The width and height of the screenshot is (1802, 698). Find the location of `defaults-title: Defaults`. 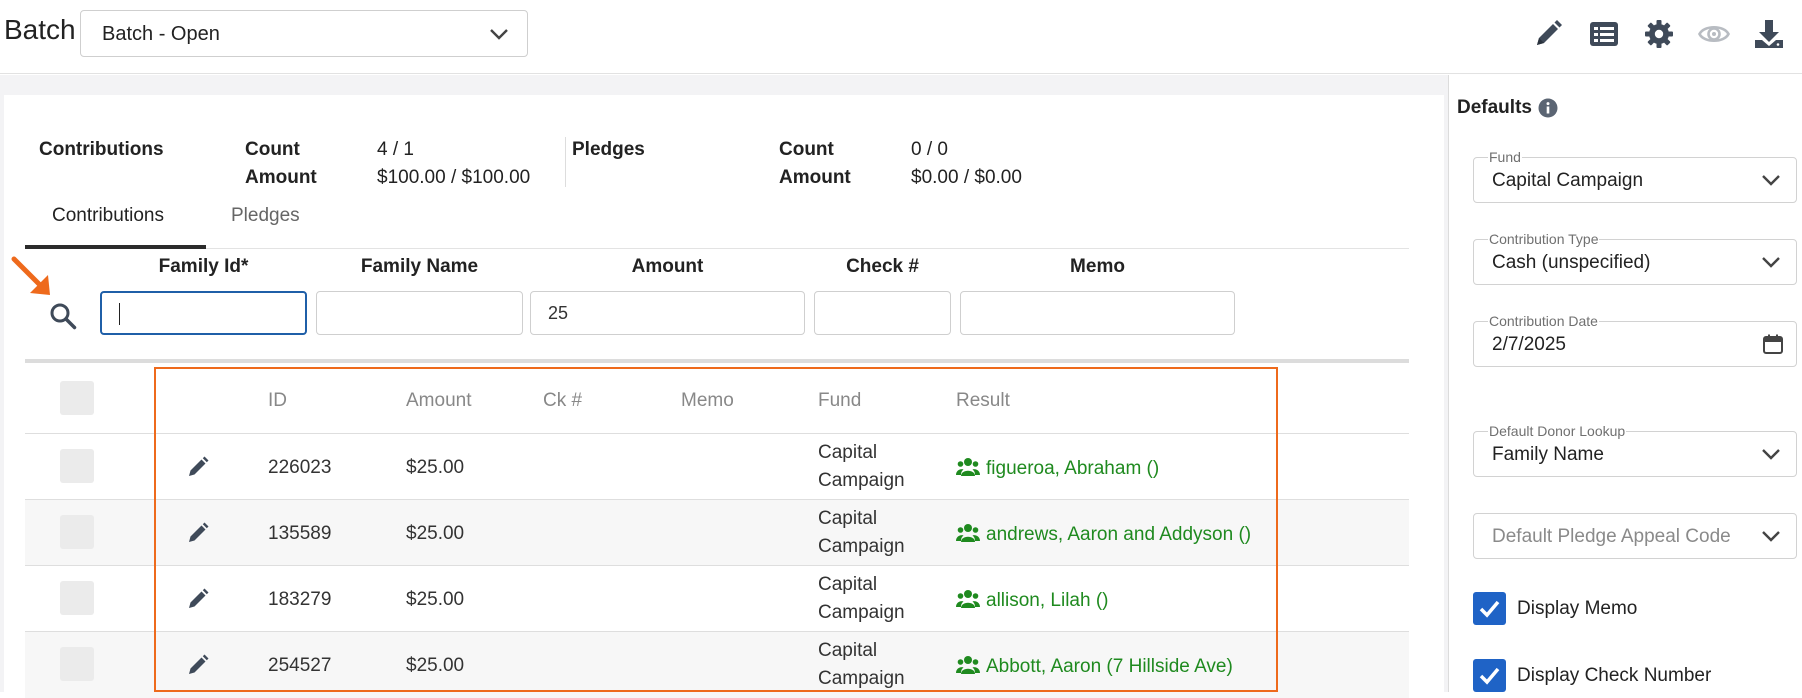

defaults-title: Defaults is located at coordinates (1494, 107).